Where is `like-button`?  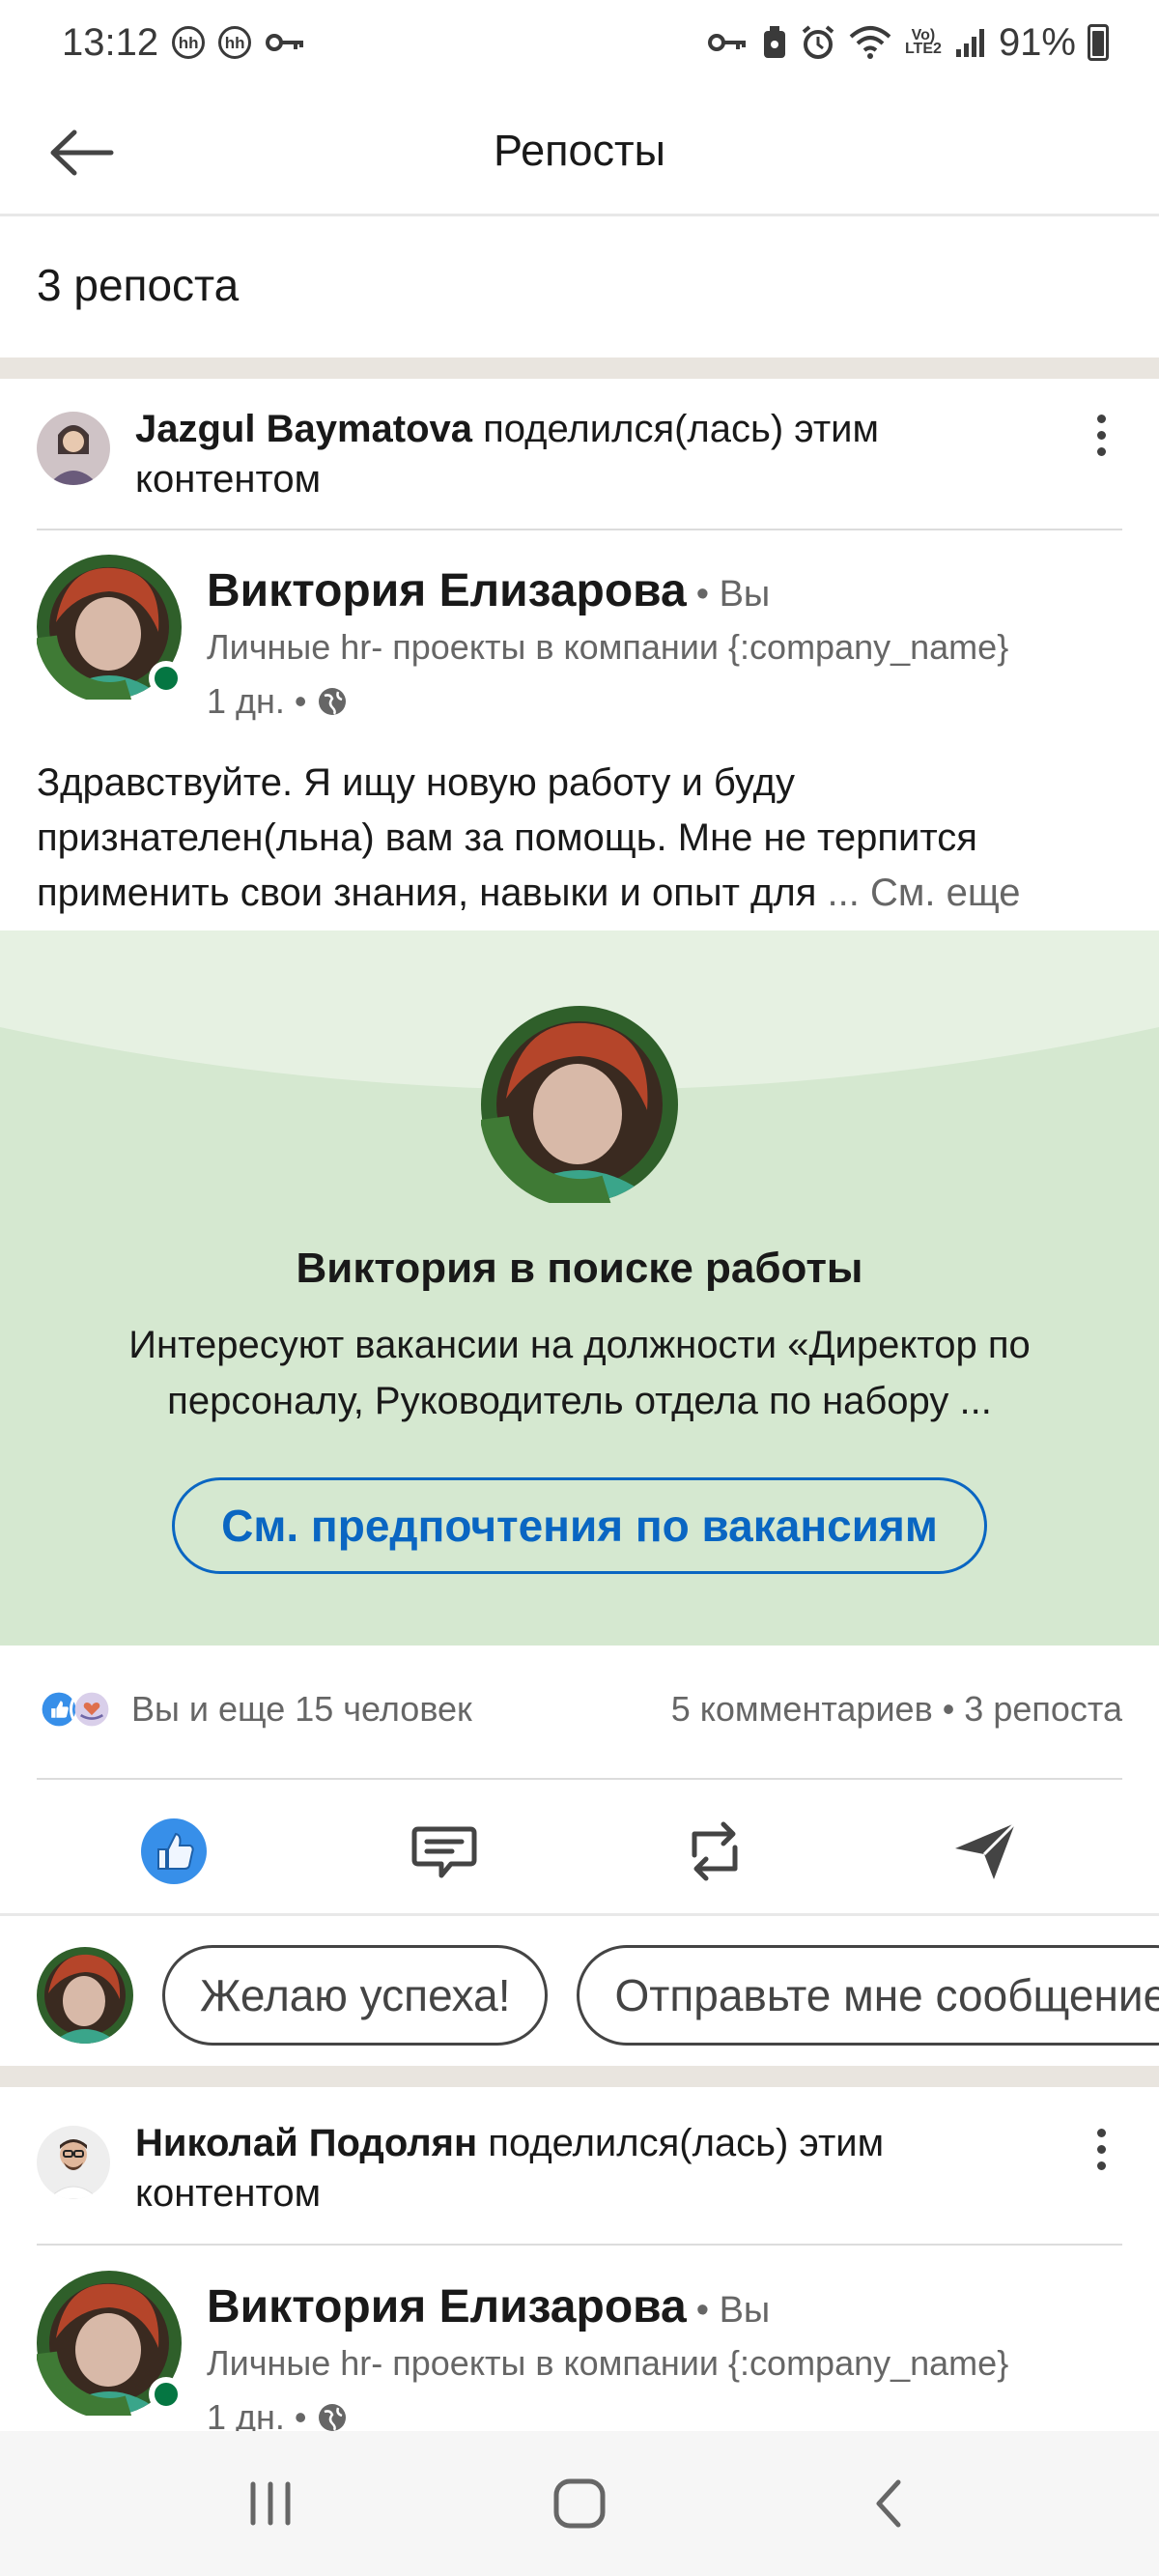 like-button is located at coordinates (174, 1852).